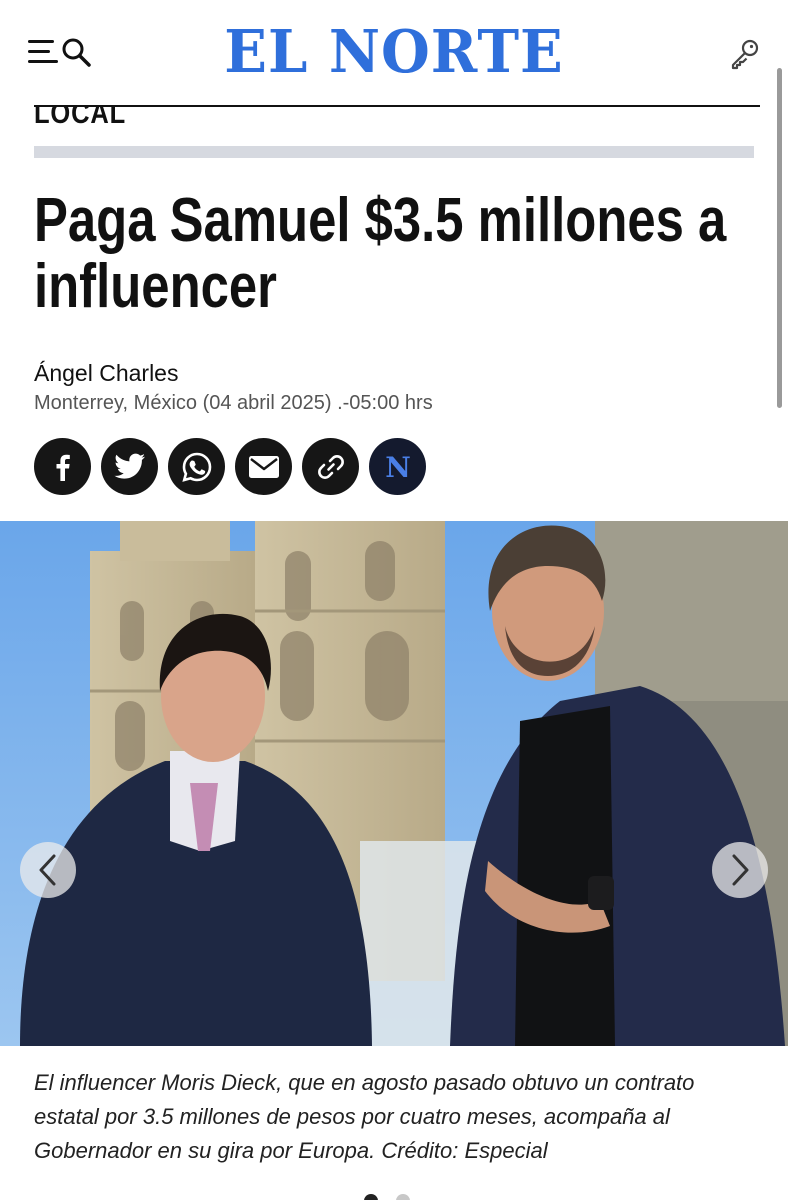 The image size is (788, 1200). I want to click on chevron-left-icon, so click(47, 870).